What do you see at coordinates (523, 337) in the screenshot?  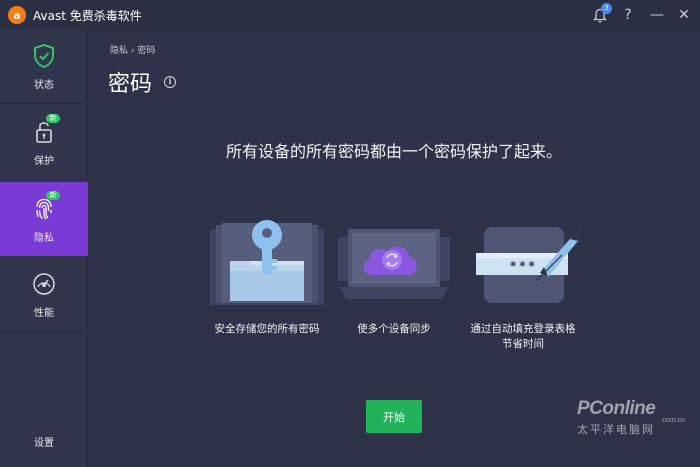 I see `feature-label-autofill: 通过自动填充登录表格 节省时间` at bounding box center [523, 337].